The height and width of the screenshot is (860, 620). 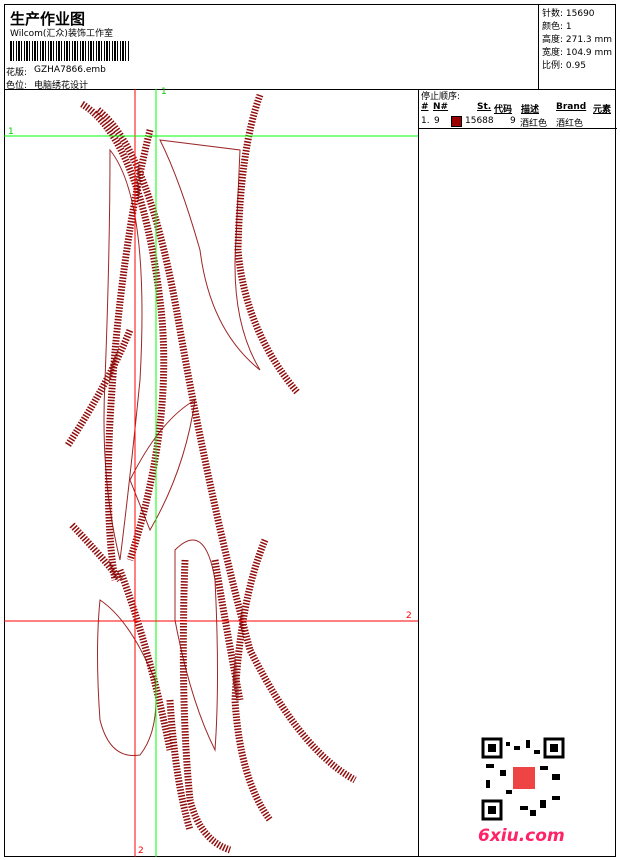 I want to click on qr-code, so click(x=523, y=779).